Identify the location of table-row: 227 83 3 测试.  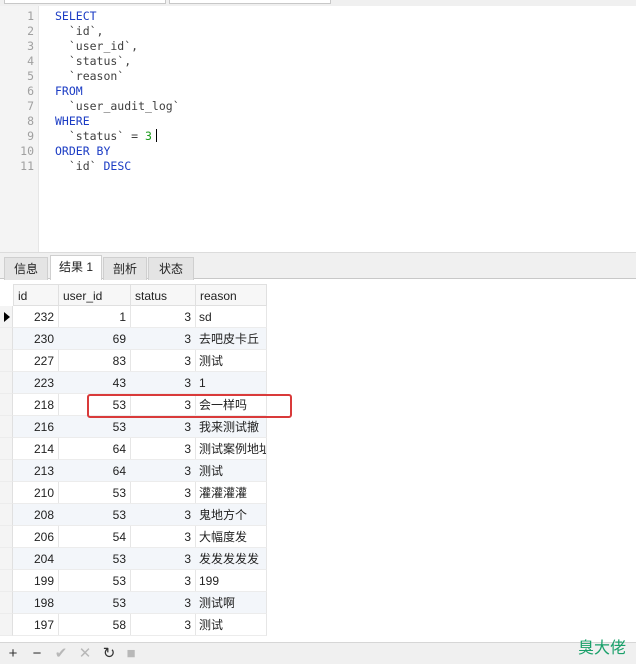
(133, 361).